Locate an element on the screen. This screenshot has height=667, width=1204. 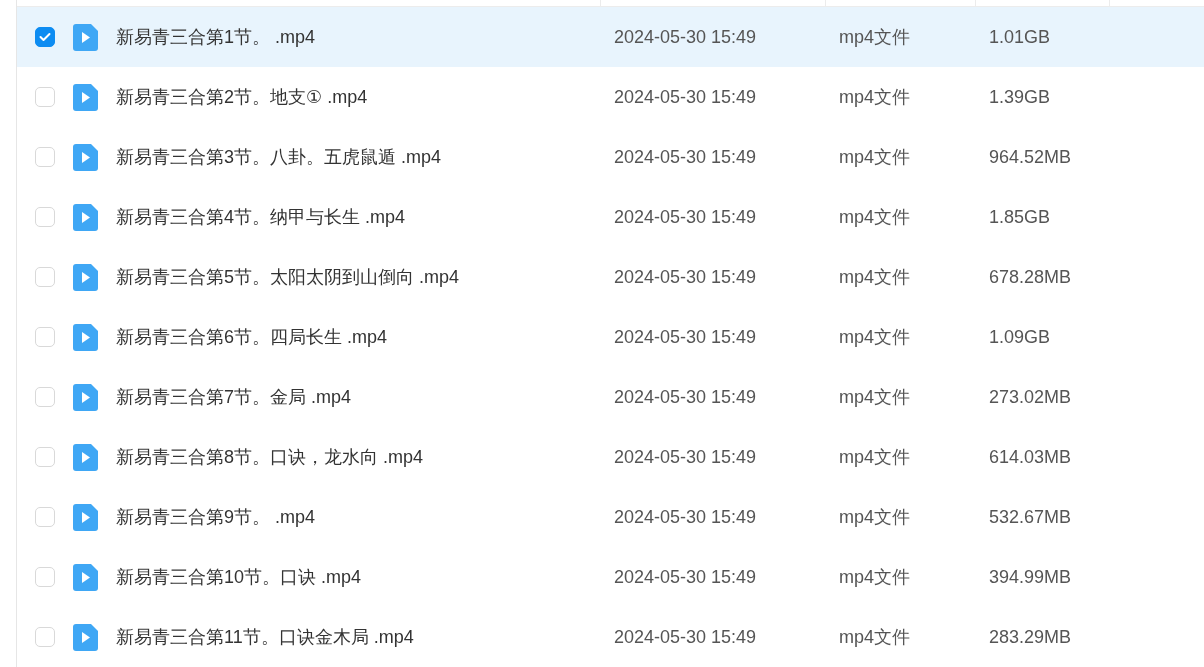
file-name: 新易青三合第5节。太阳太阴到山倒向 .mp4 is located at coordinates (288, 277).